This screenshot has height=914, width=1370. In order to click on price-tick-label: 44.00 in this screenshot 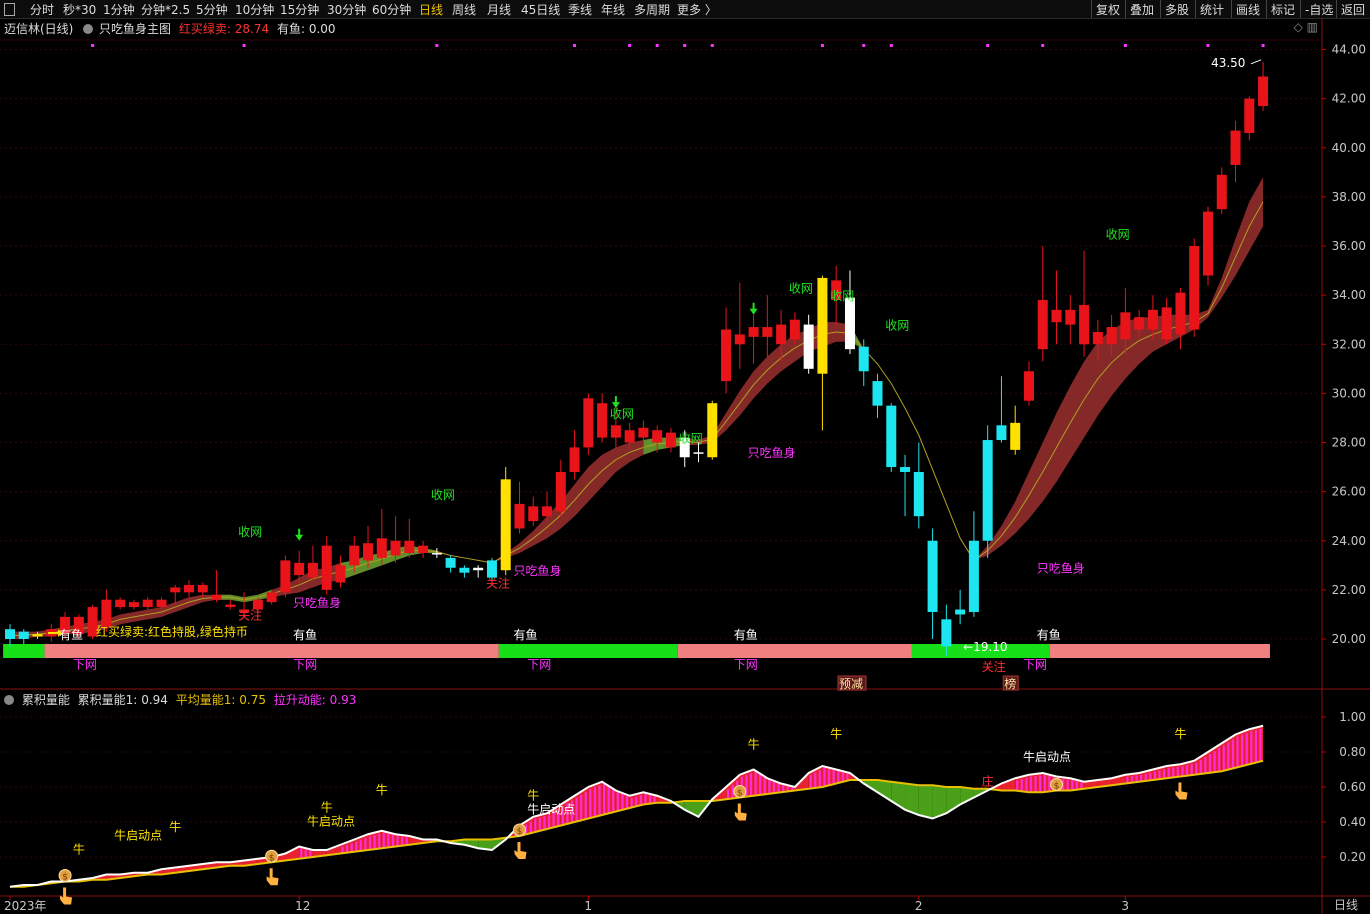, I will do `click(1349, 50)`.